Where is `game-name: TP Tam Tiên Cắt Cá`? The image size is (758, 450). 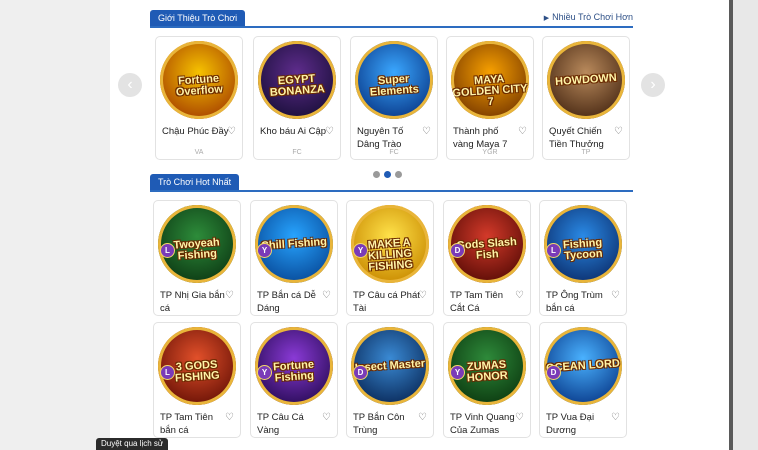 game-name: TP Tam Tiên Cắt Cá is located at coordinates (476, 302).